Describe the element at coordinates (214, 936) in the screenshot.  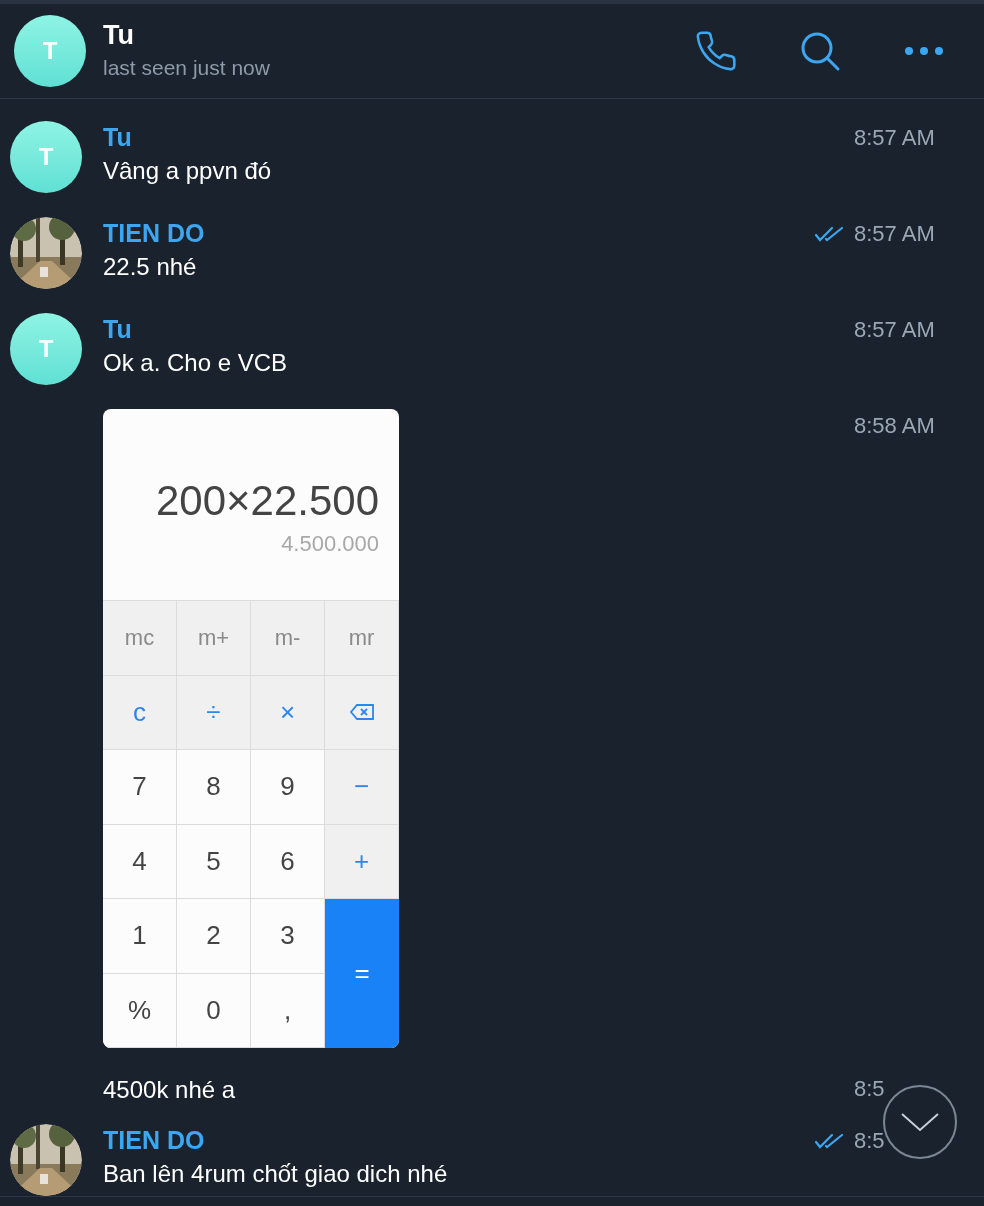
I see `calculator-key: 2` at that location.